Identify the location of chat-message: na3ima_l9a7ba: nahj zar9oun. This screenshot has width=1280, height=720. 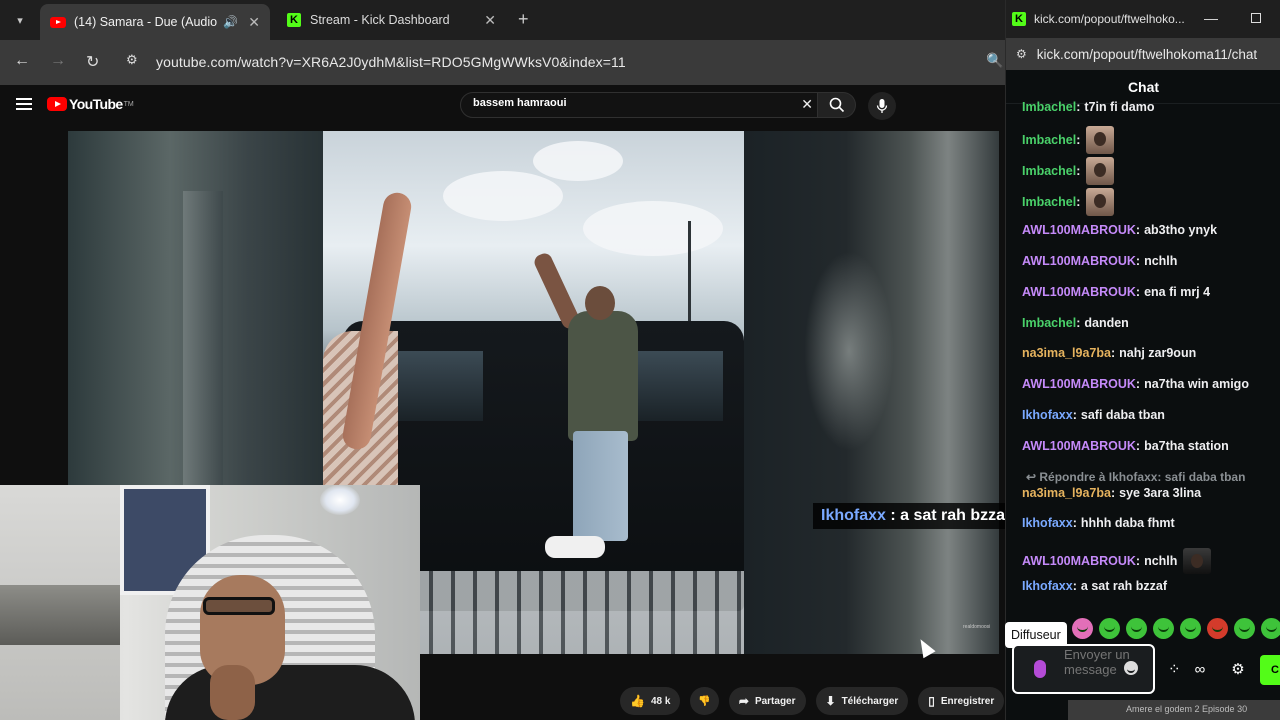
(1109, 353).